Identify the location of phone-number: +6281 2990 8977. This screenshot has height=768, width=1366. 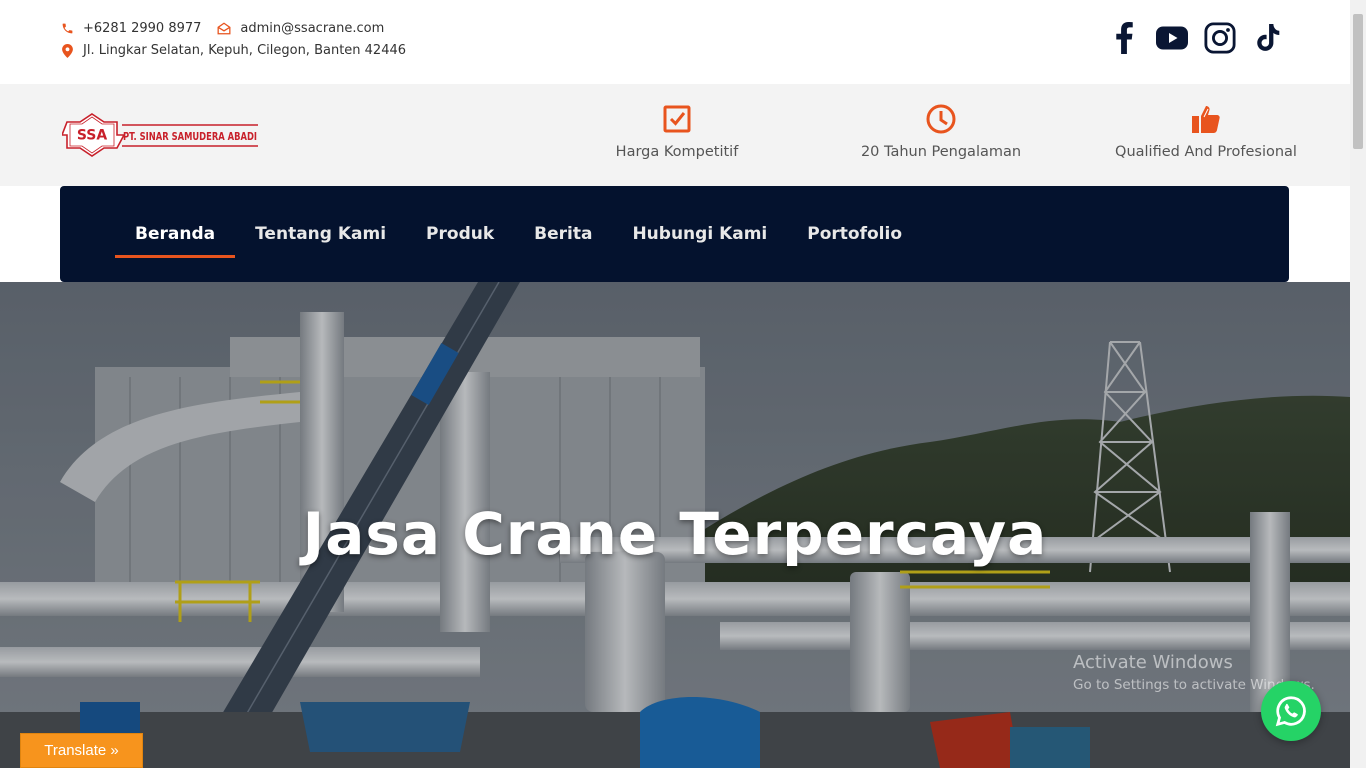
(142, 28).